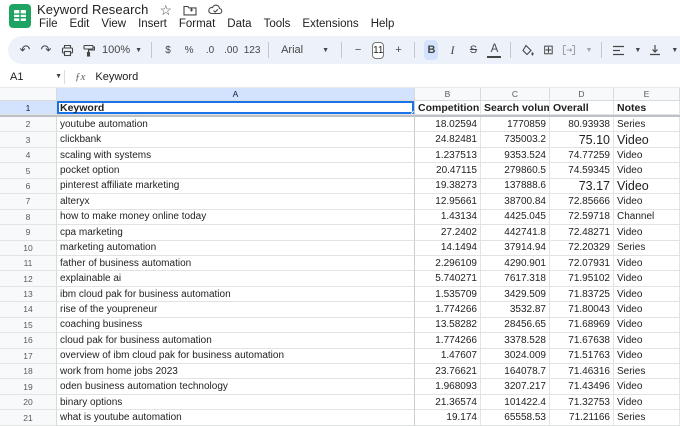 The height and width of the screenshot is (426, 680). I want to click on cell-search-volume: 735003.2, so click(515, 140).